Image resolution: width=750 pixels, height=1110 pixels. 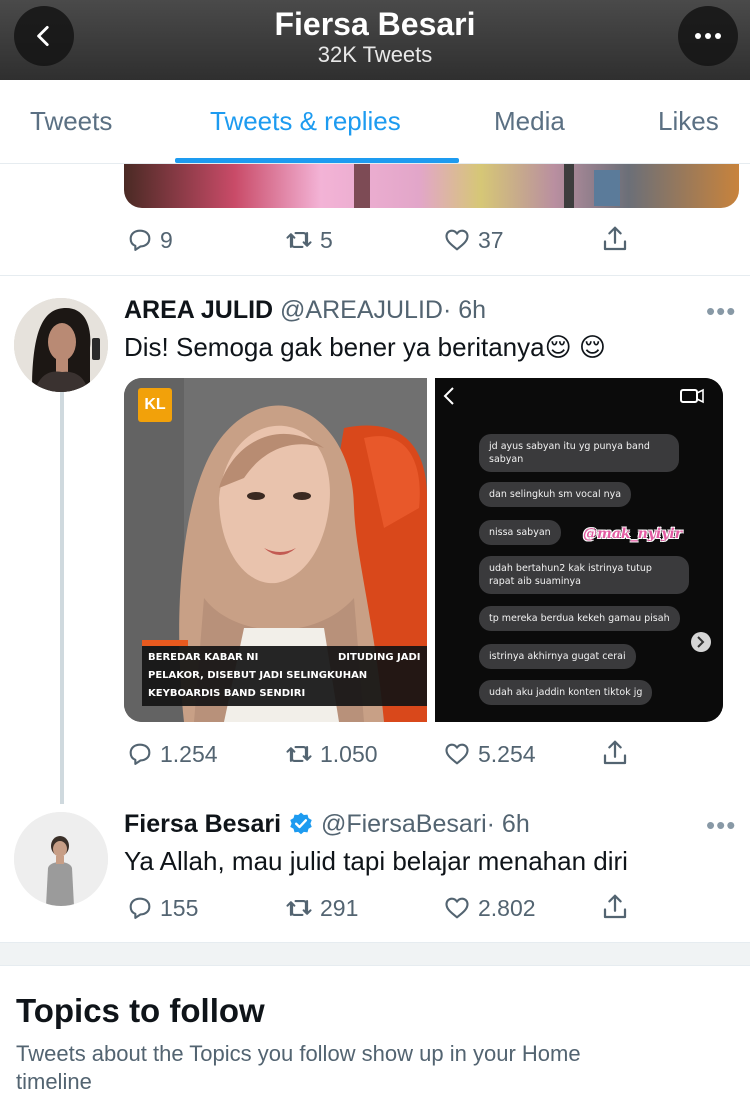 What do you see at coordinates (507, 907) in the screenshot?
I see `like-count: 2.802` at bounding box center [507, 907].